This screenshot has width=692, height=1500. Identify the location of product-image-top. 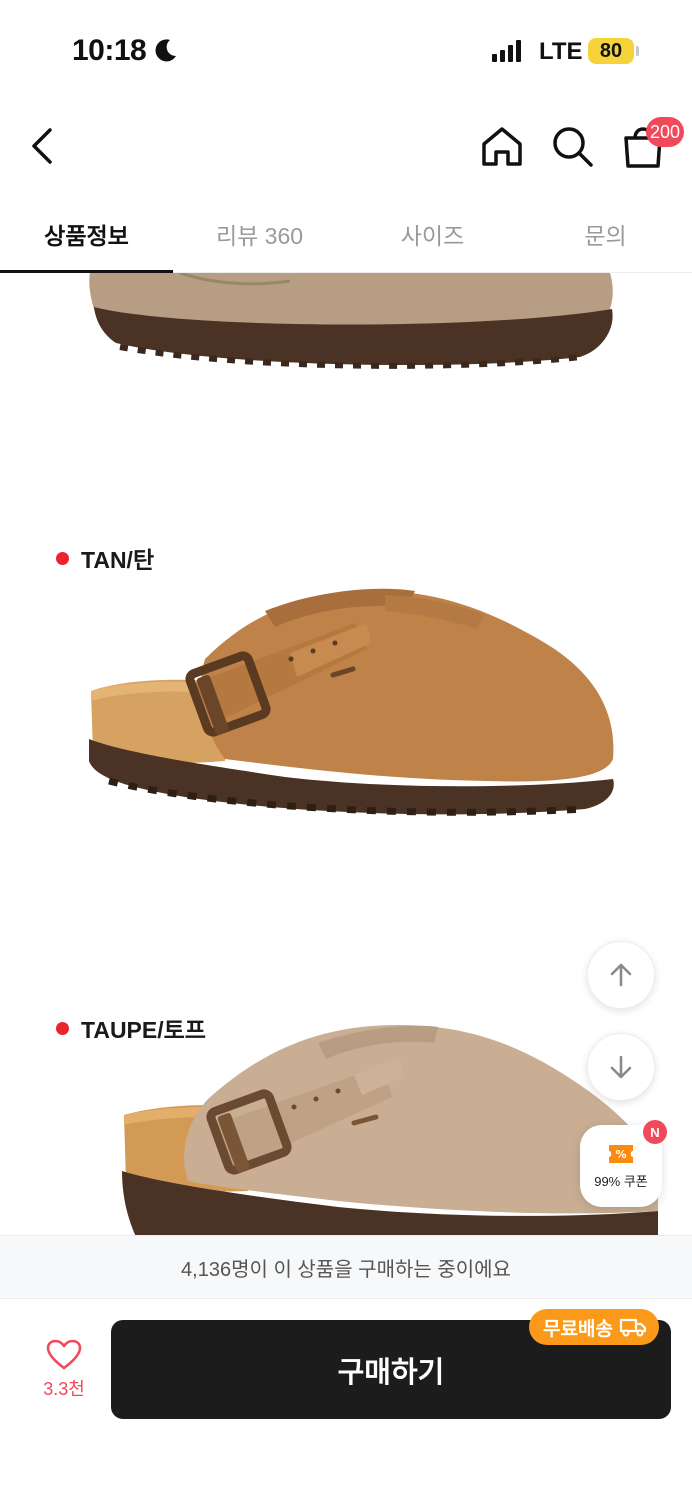
(351, 321).